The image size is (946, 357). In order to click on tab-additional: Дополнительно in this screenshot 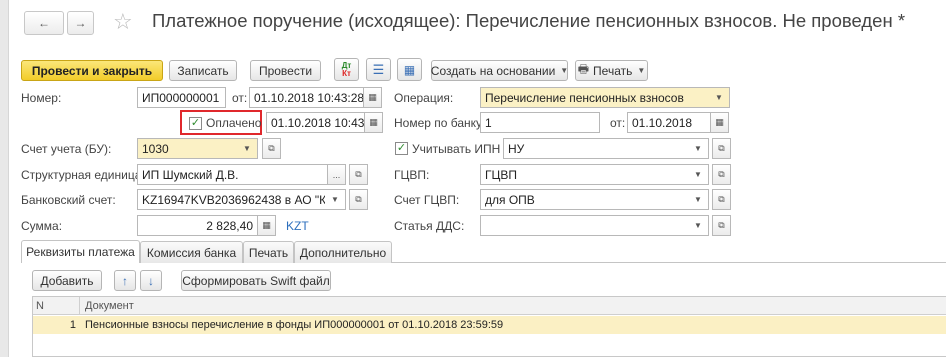, I will do `click(343, 252)`.